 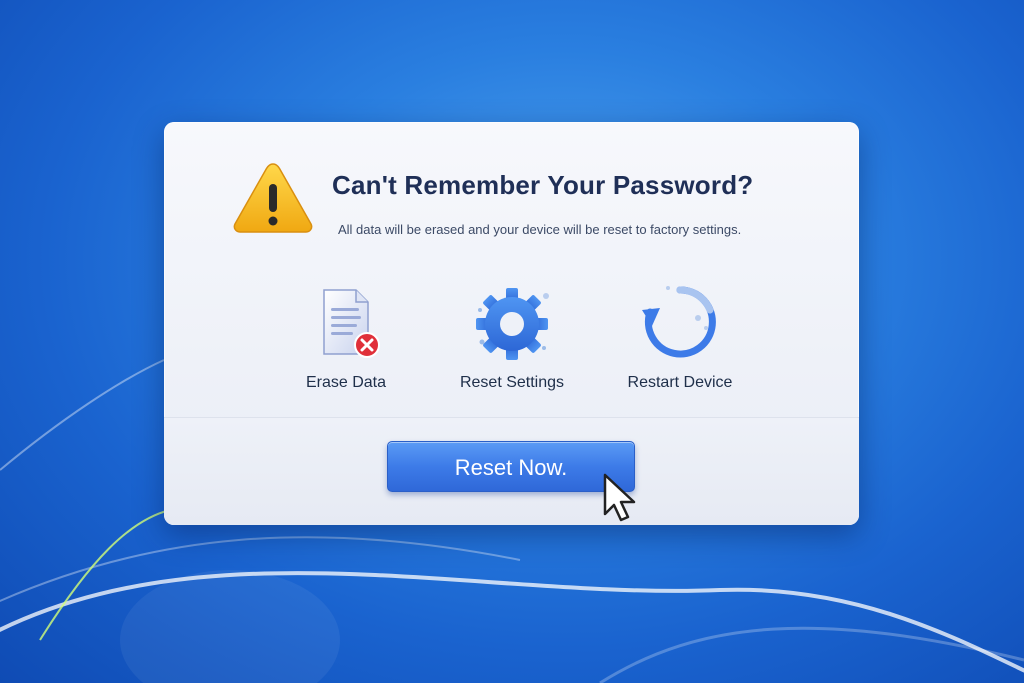 I want to click on gear-icon, so click(x=512, y=324).